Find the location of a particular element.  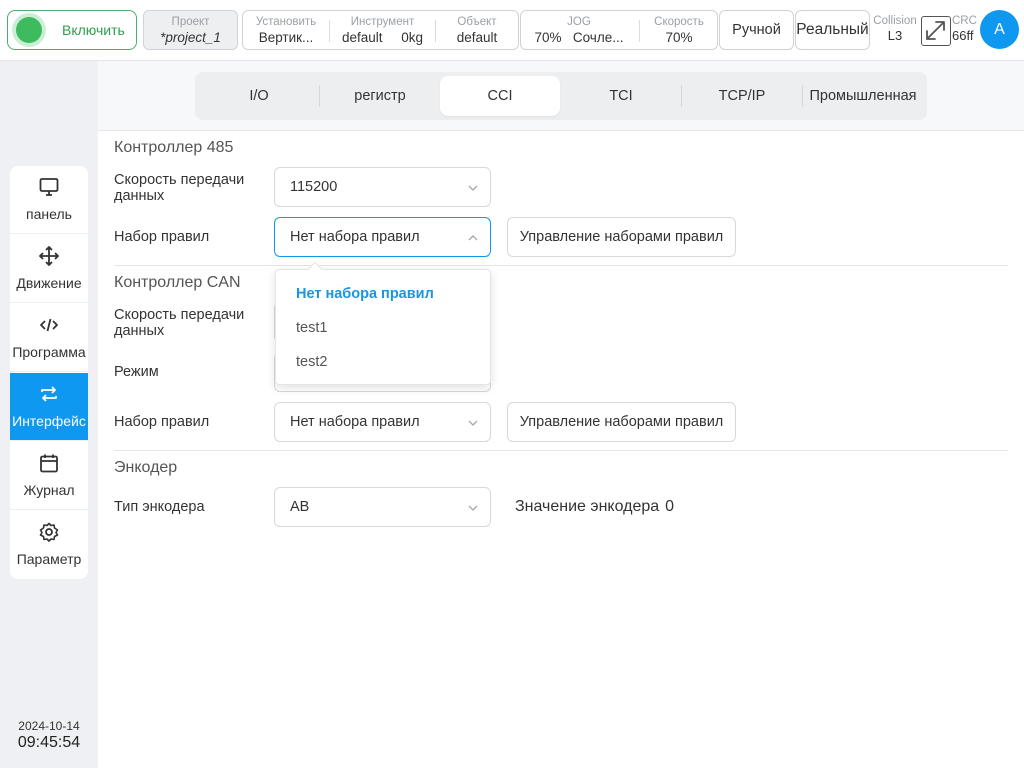

crc-caption: CRC is located at coordinates (964, 21).